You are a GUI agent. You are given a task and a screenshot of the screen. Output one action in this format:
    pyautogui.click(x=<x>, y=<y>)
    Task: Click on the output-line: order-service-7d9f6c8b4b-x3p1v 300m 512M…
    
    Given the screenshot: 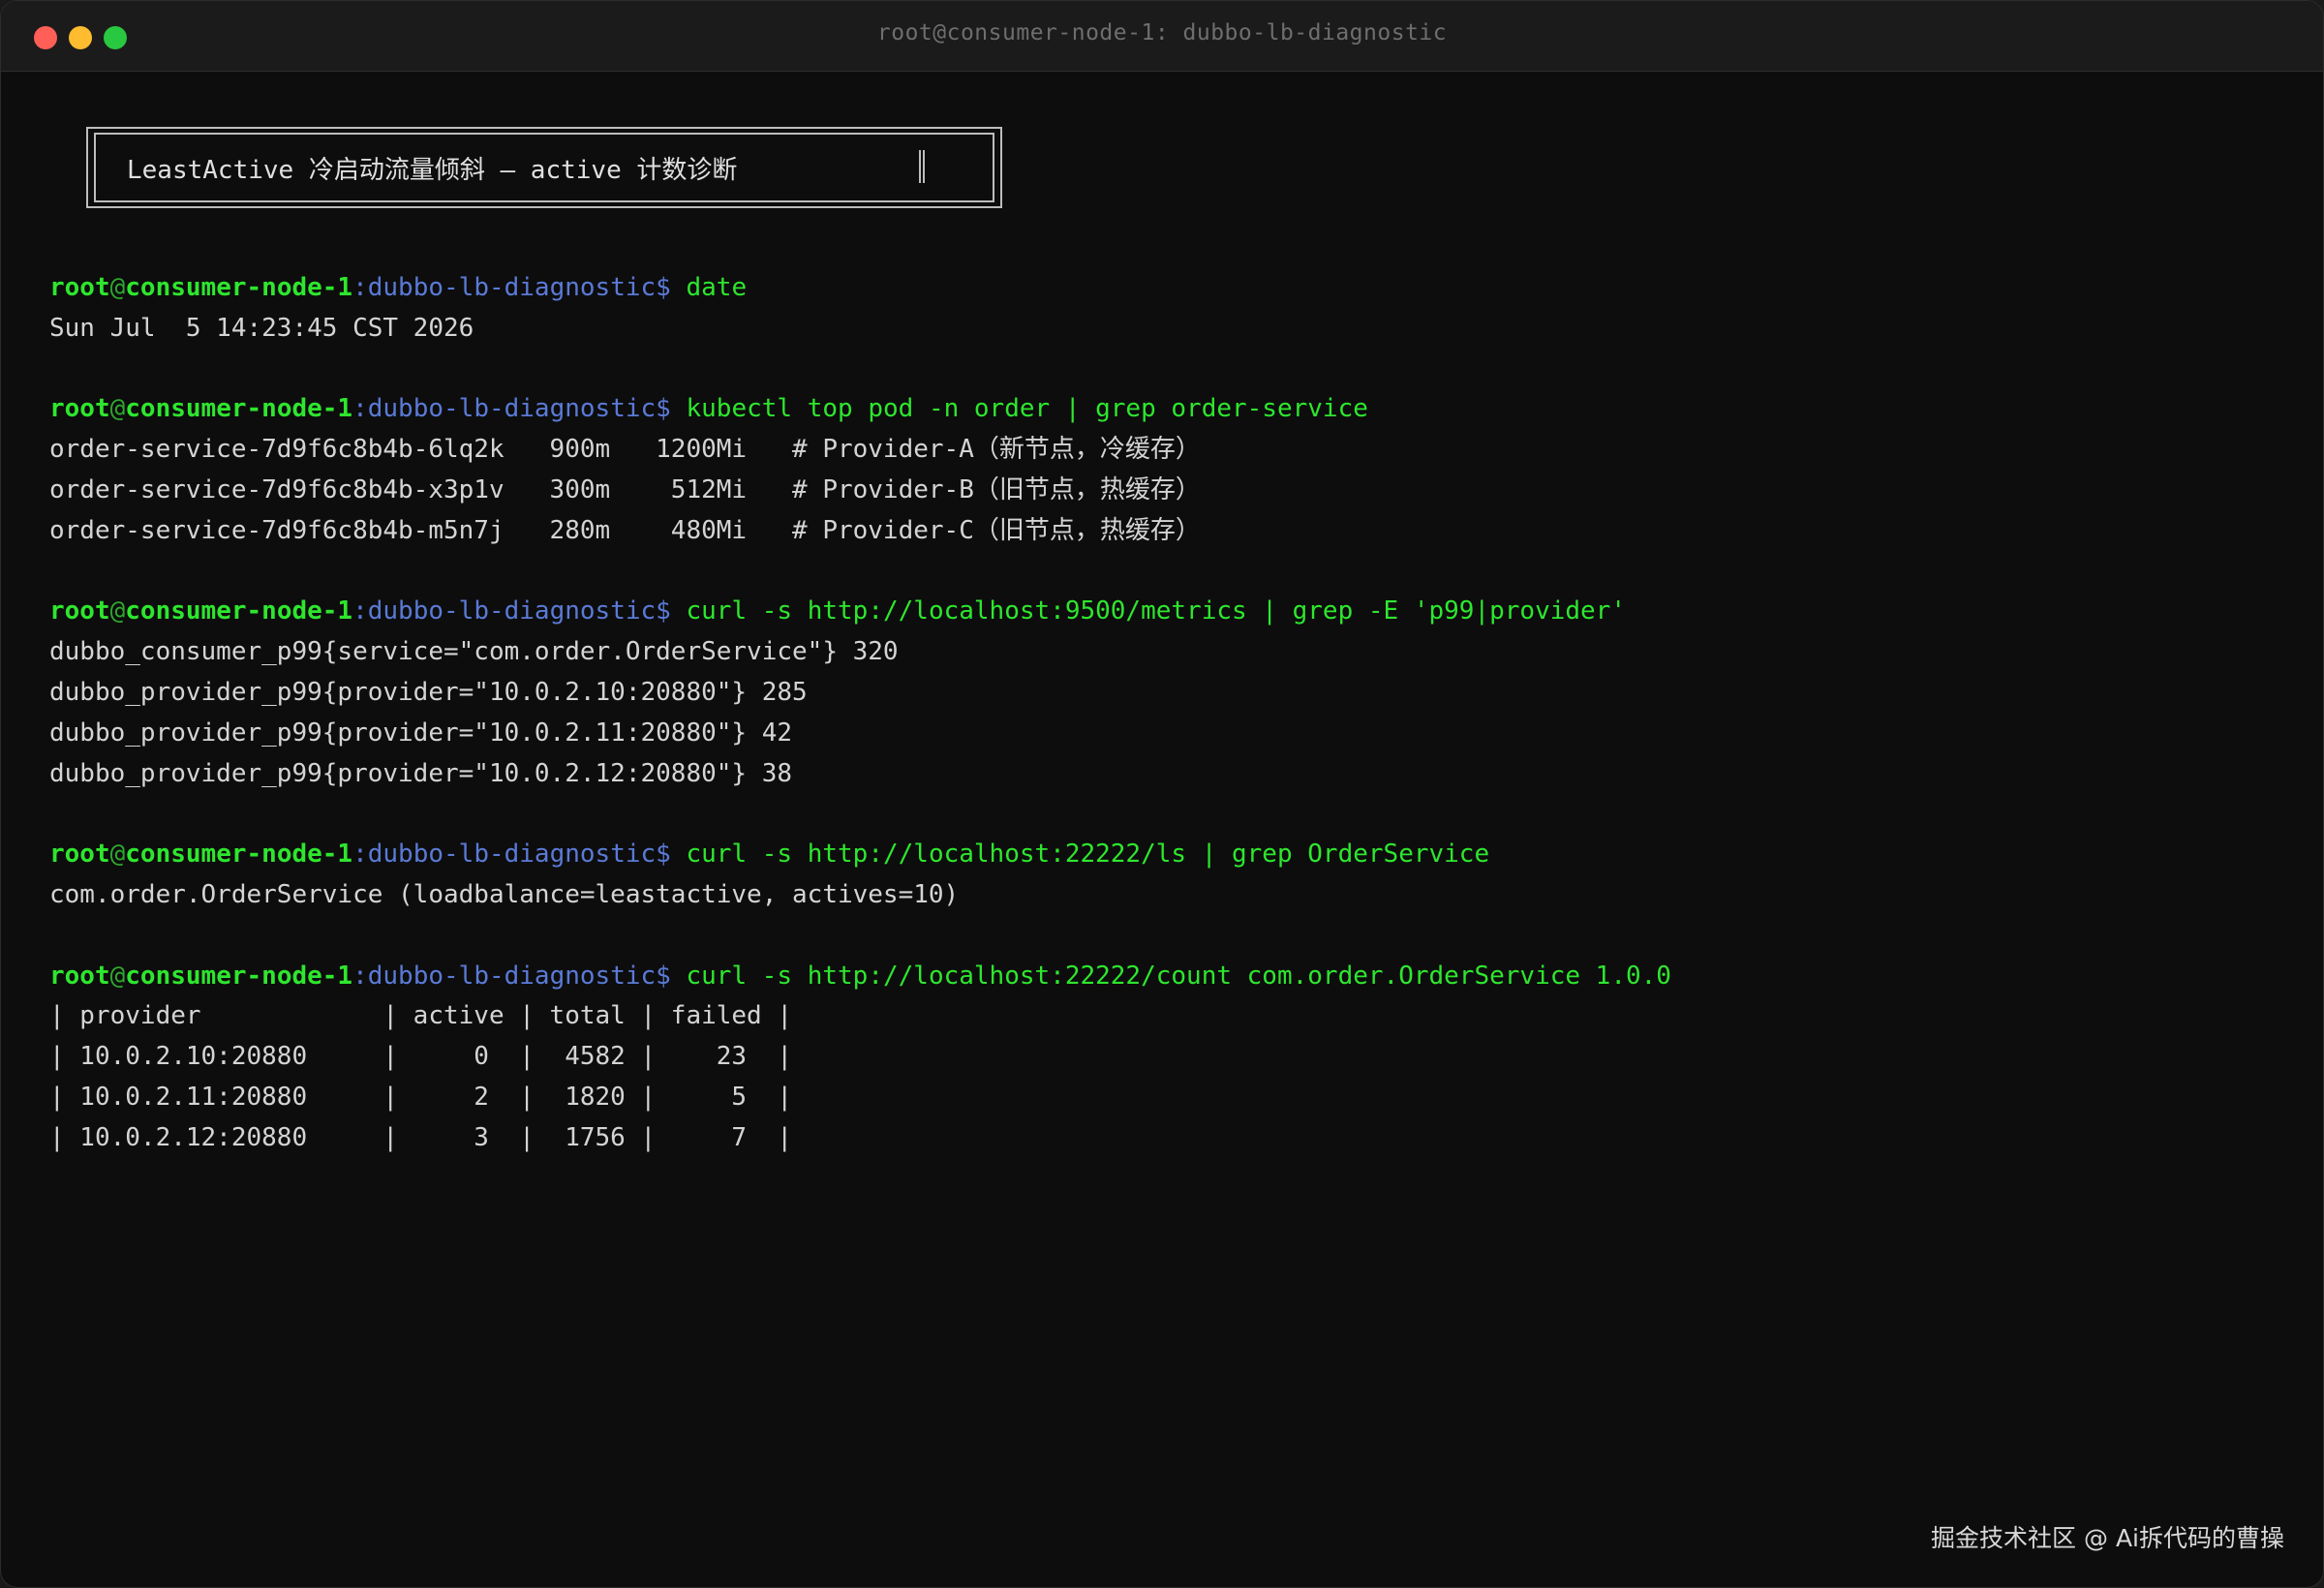 What is the action you would take?
    pyautogui.click(x=625, y=489)
    